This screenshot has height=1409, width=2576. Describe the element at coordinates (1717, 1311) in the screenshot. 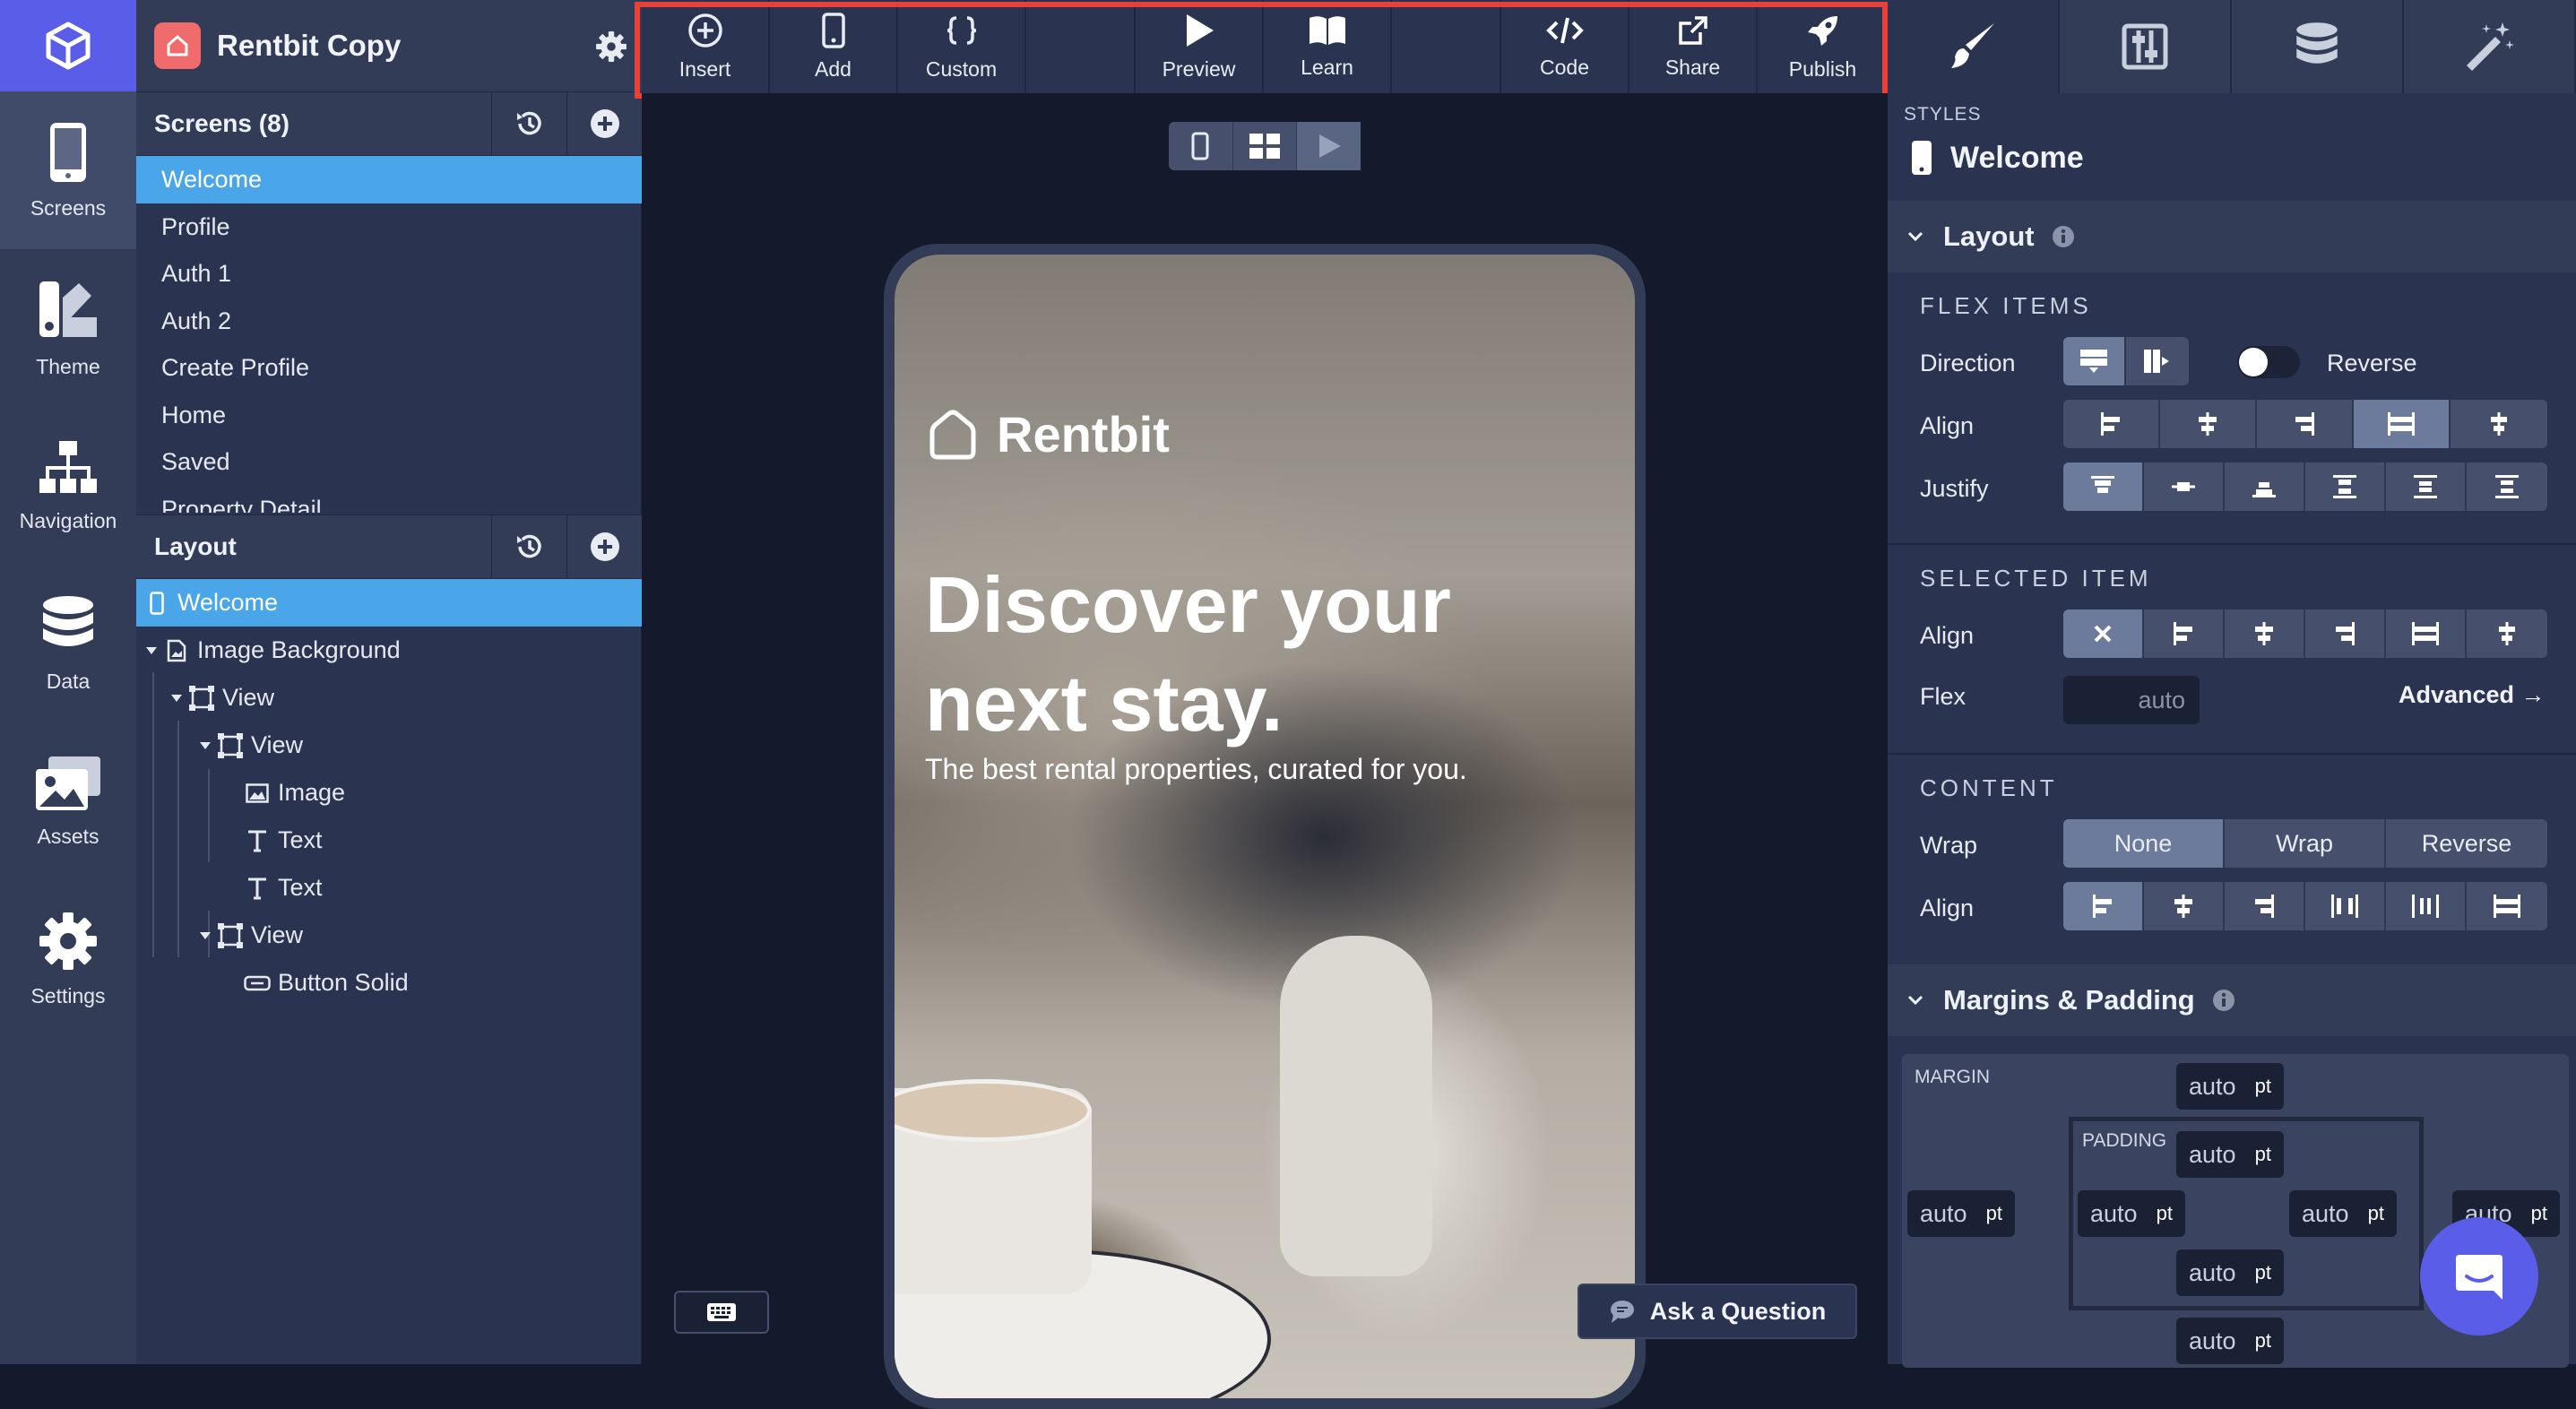

I see `ask-question-button: Ask a Question` at that location.